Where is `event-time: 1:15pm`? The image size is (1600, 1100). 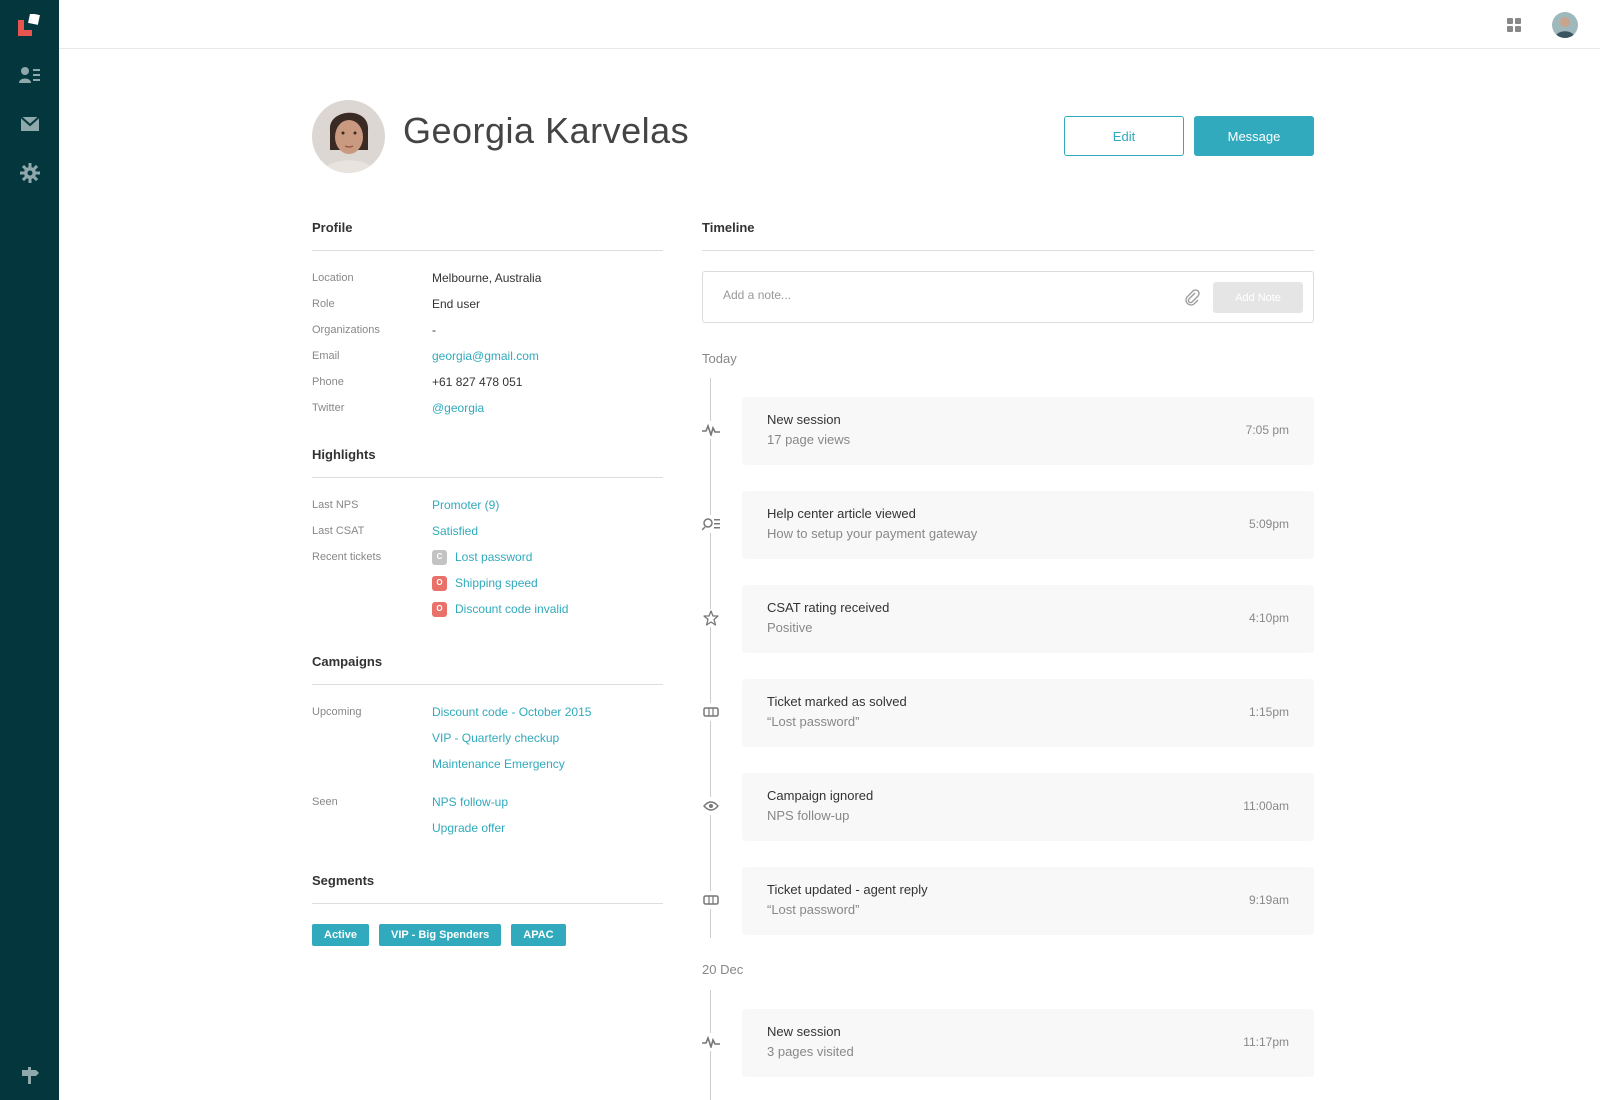 event-time: 1:15pm is located at coordinates (1268, 712).